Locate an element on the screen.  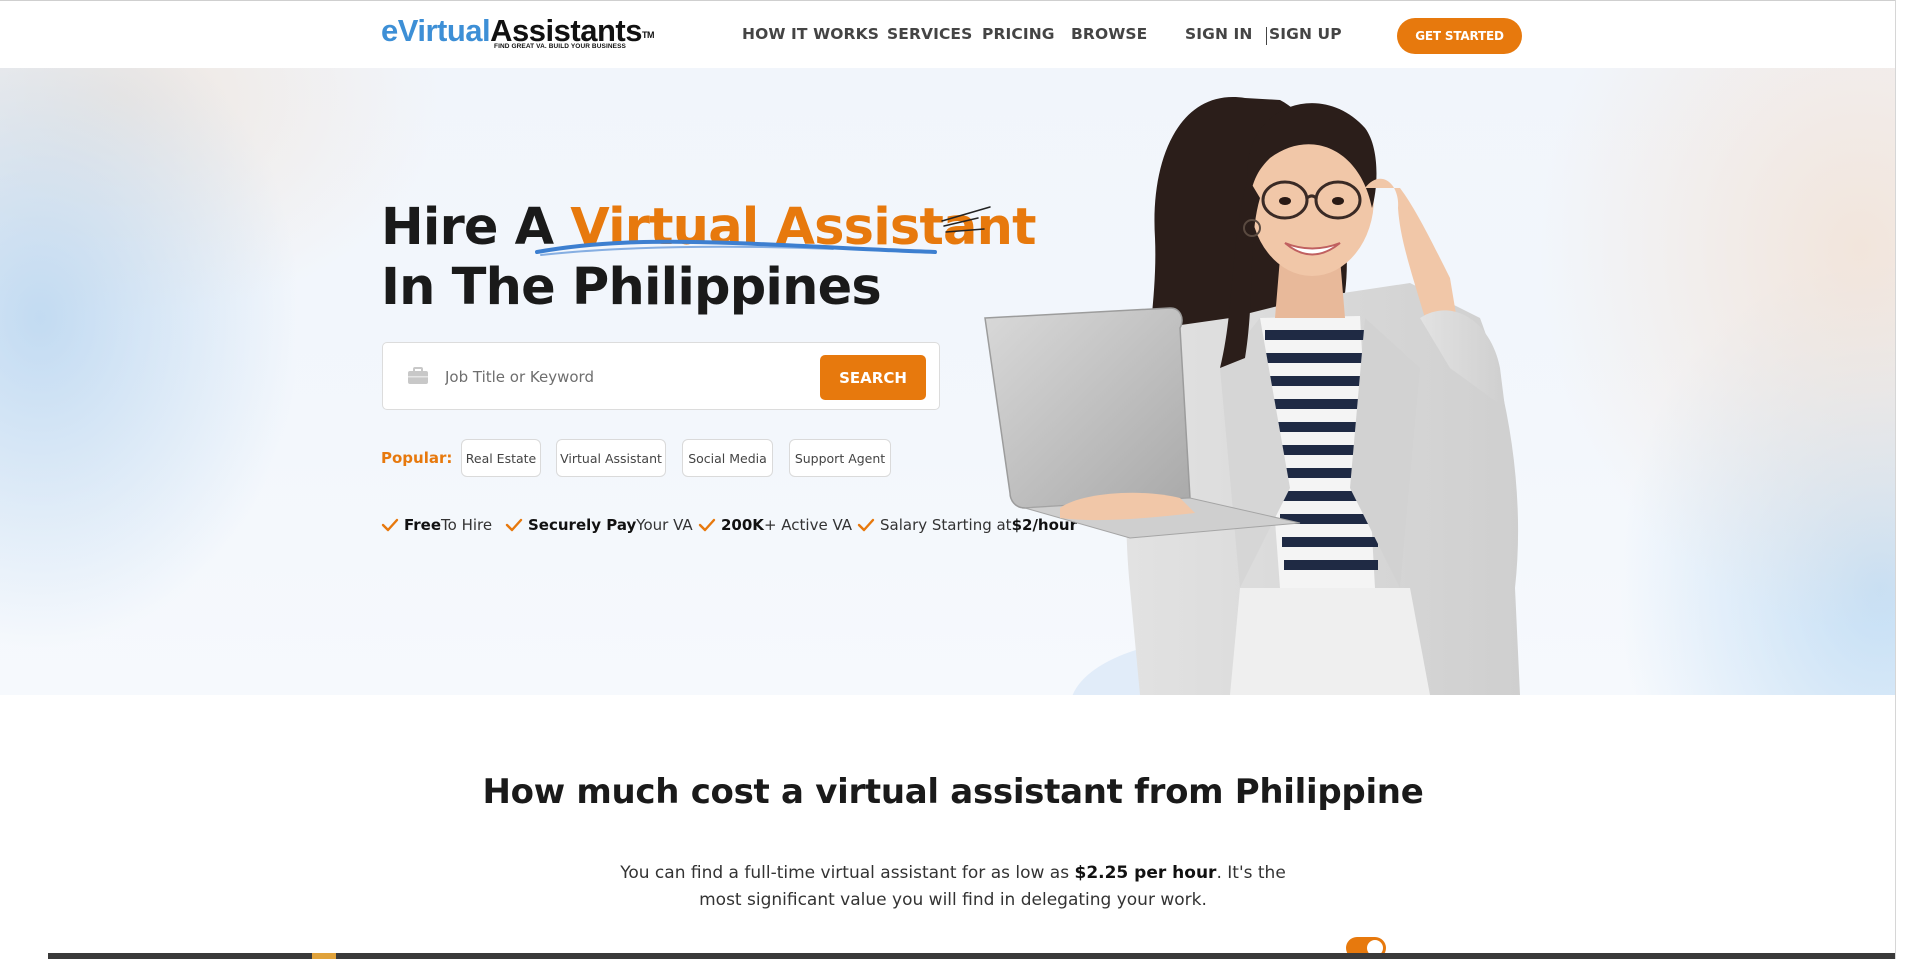
sign-up-link: SIGN UP is located at coordinates (1305, 34).